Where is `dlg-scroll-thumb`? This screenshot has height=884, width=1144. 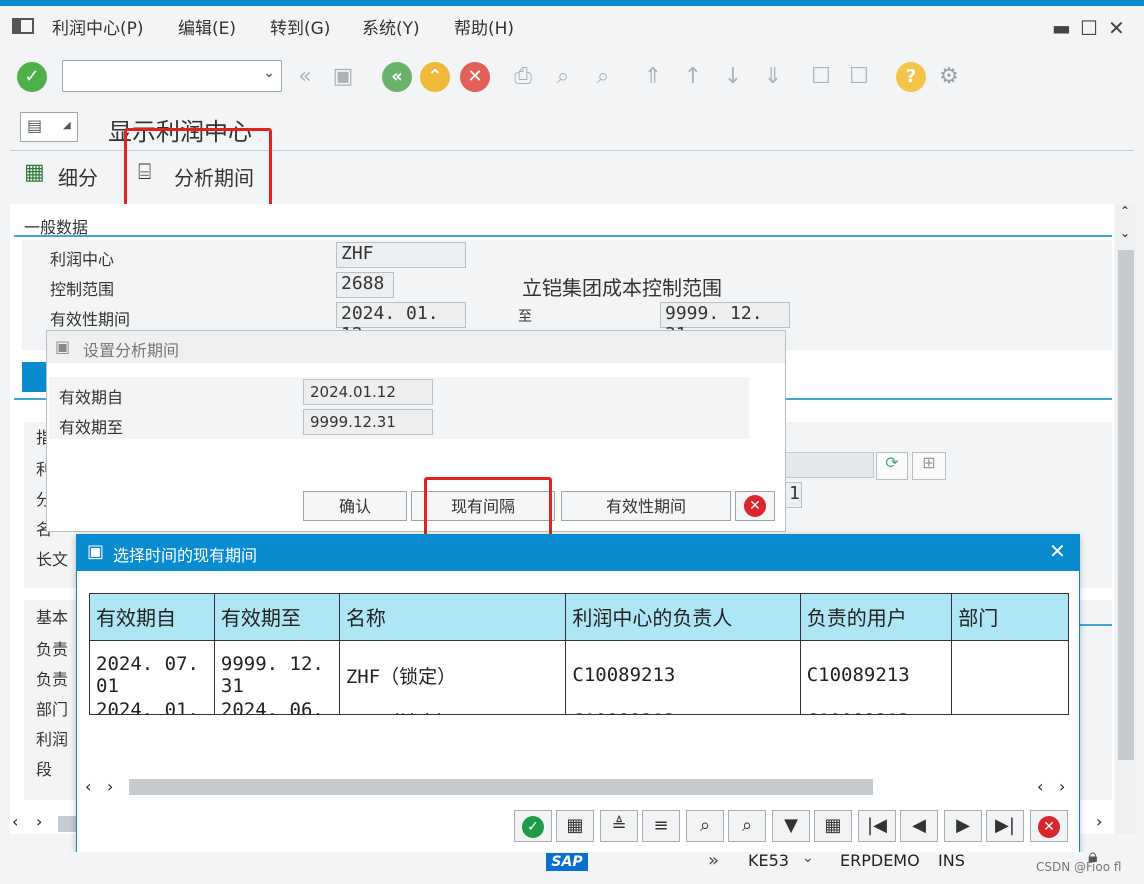 dlg-scroll-thumb is located at coordinates (501, 787).